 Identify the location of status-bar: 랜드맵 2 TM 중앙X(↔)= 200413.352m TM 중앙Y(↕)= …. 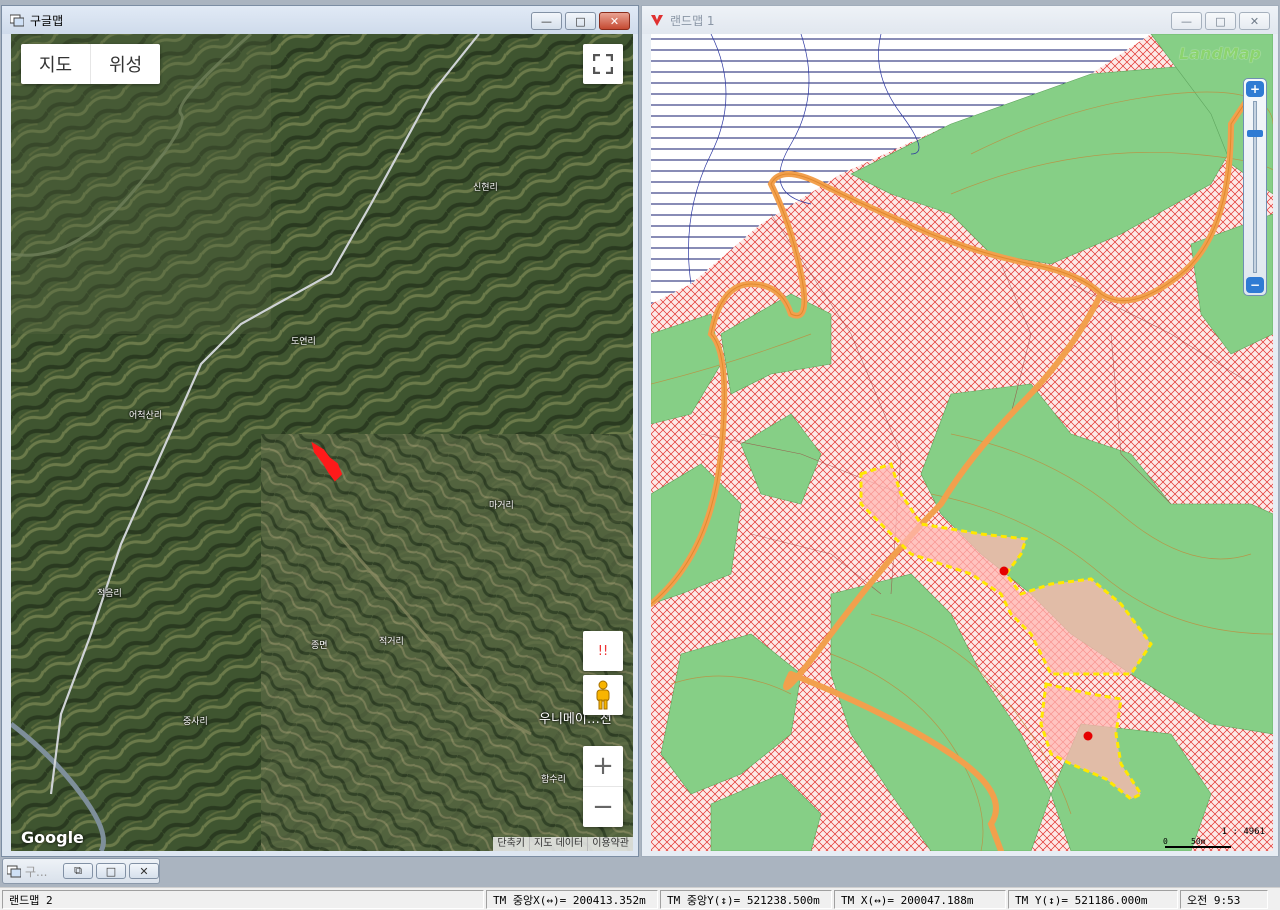
(640, 898).